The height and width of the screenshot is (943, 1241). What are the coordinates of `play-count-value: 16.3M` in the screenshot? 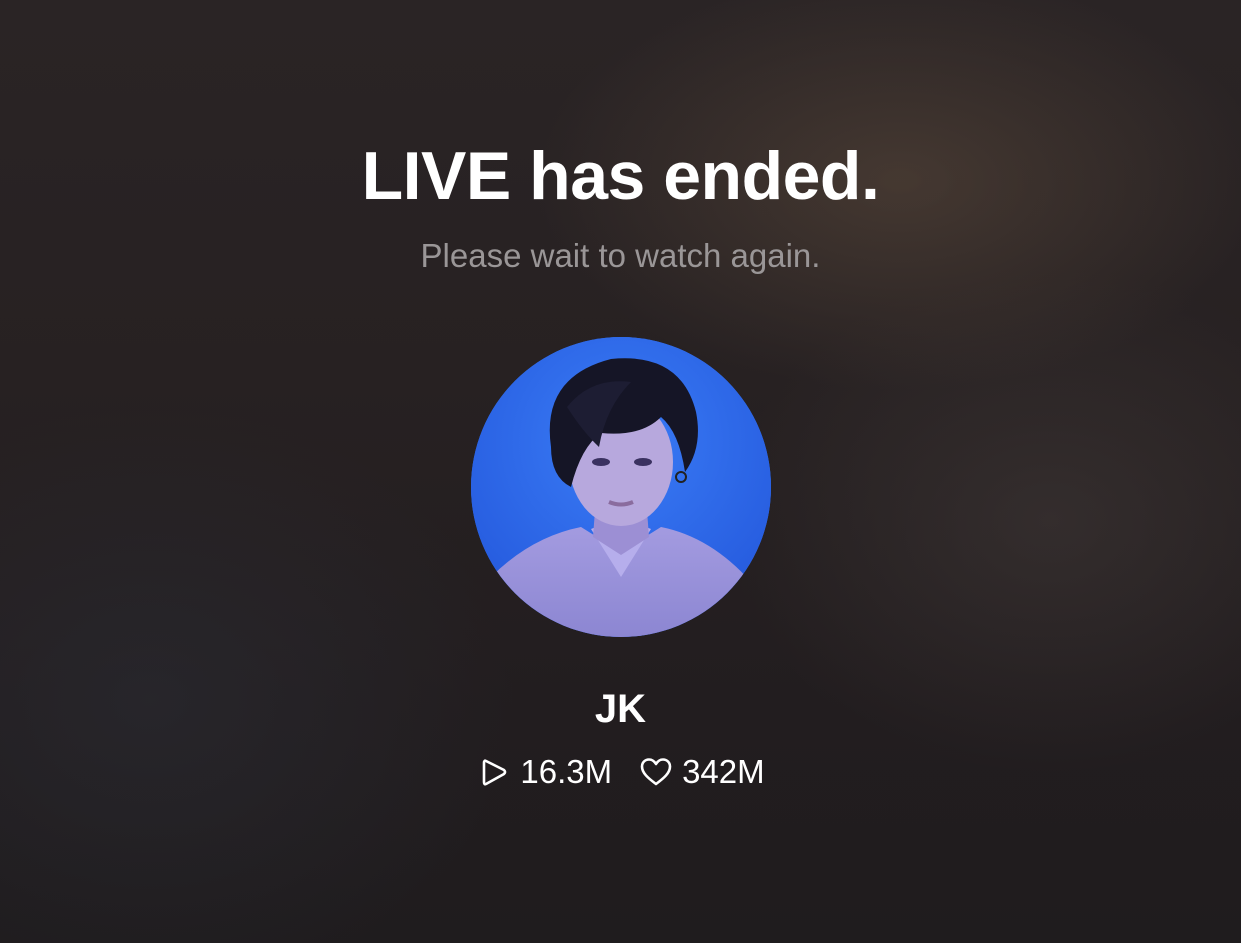 It's located at (566, 771).